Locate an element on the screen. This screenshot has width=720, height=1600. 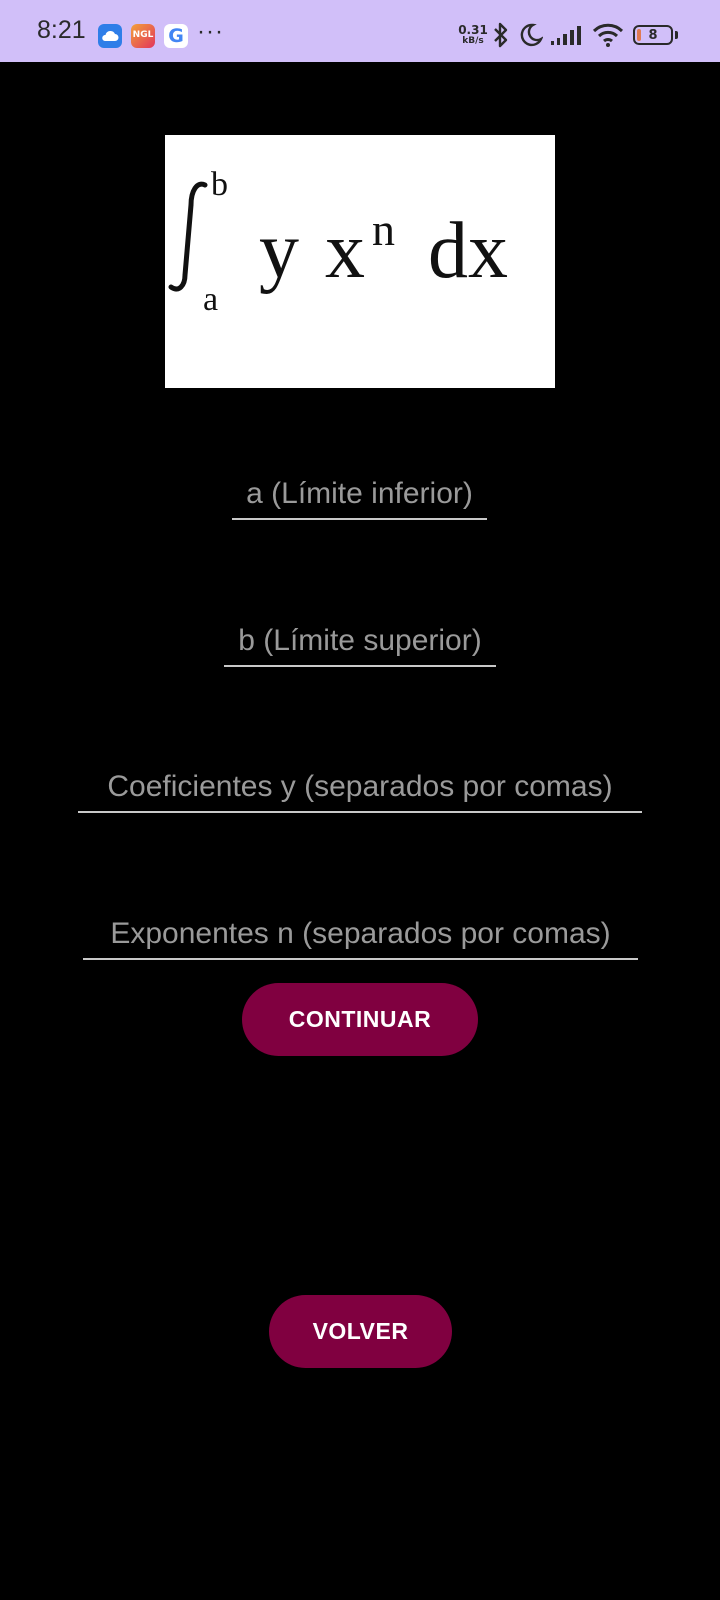
back-button: VOLVER is located at coordinates (360, 1331).